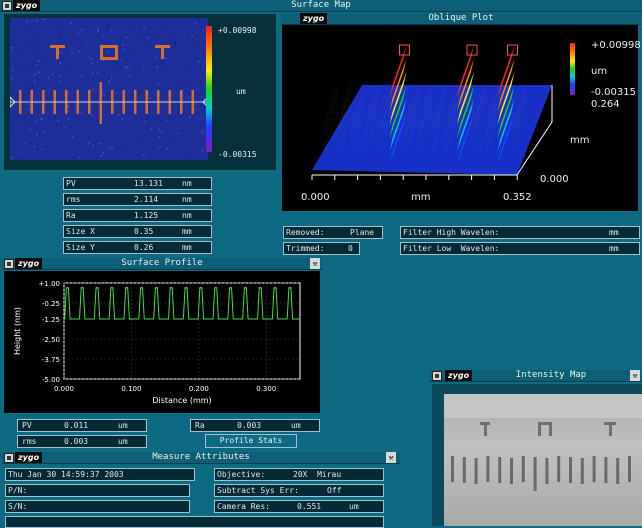 The image size is (642, 528). I want to click on measure-attributes-title: Measure Attributes, so click(201, 457).